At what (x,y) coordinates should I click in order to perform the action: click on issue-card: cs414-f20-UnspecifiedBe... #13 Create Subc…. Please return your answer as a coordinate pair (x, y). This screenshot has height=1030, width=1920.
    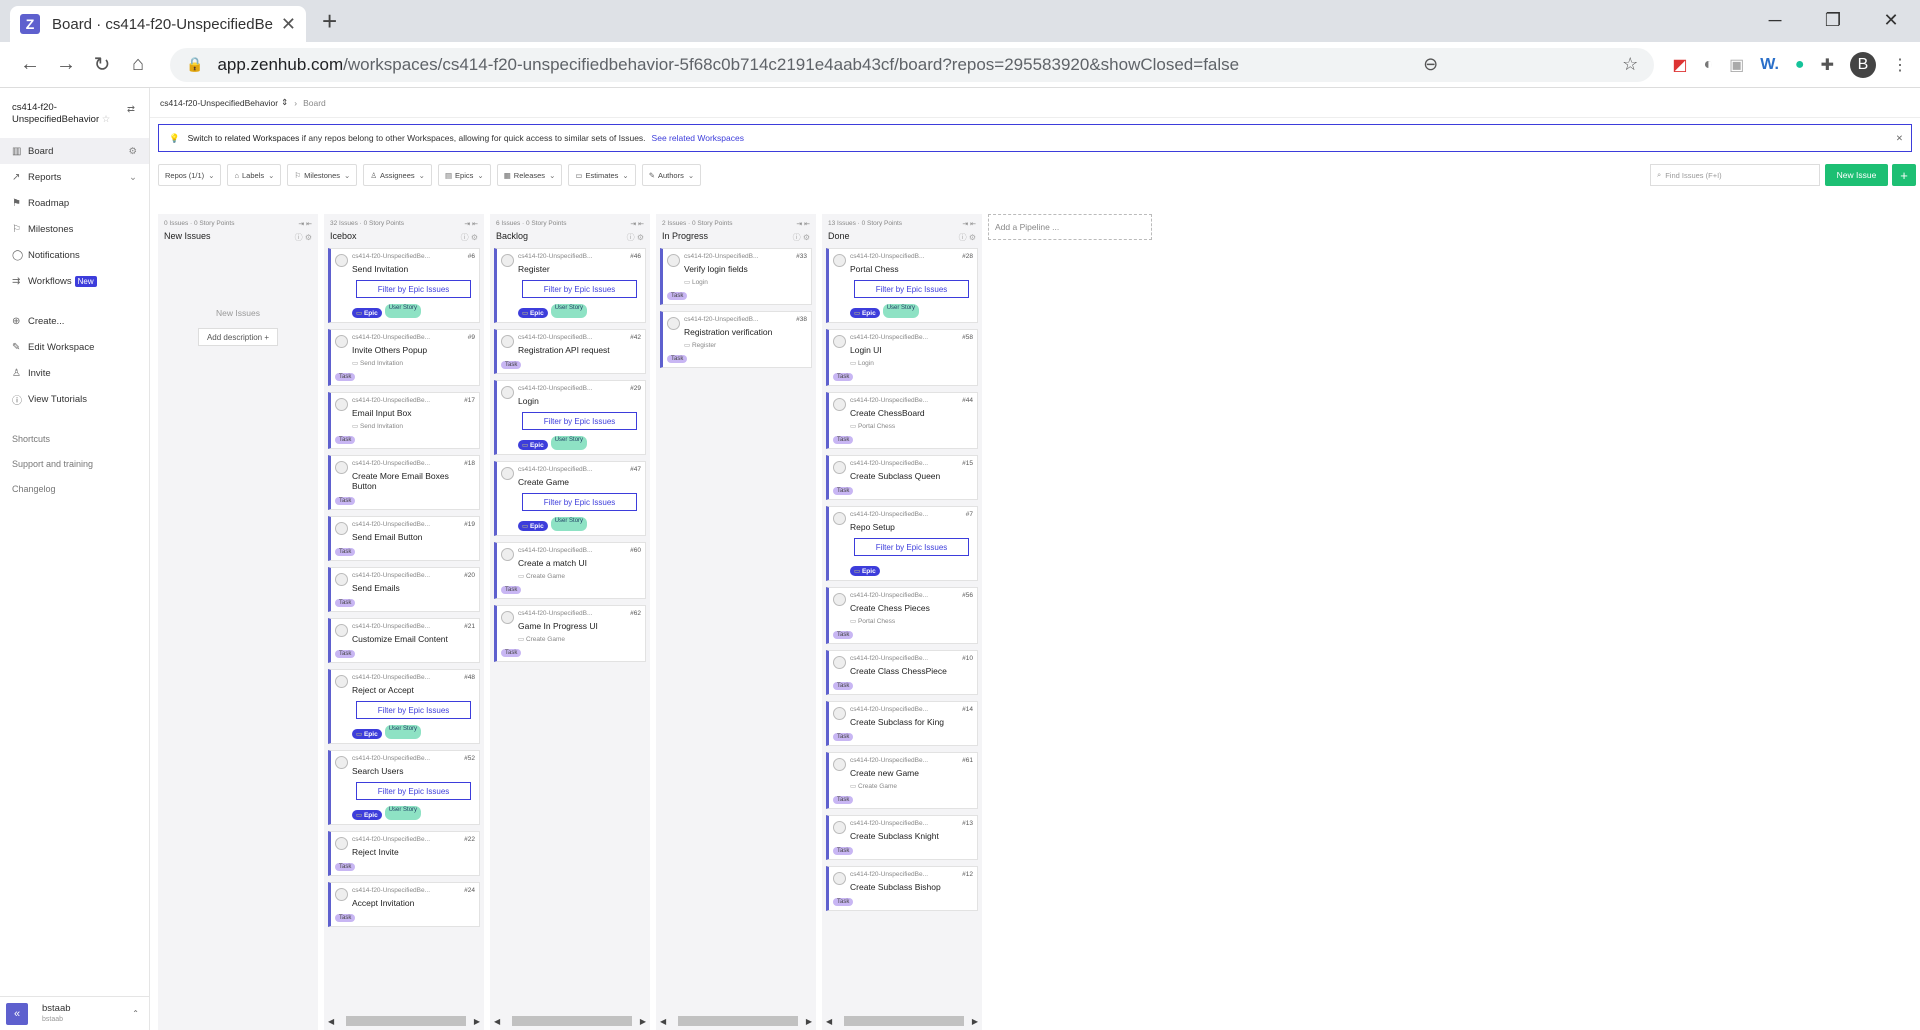
    Looking at the image, I should click on (902, 837).